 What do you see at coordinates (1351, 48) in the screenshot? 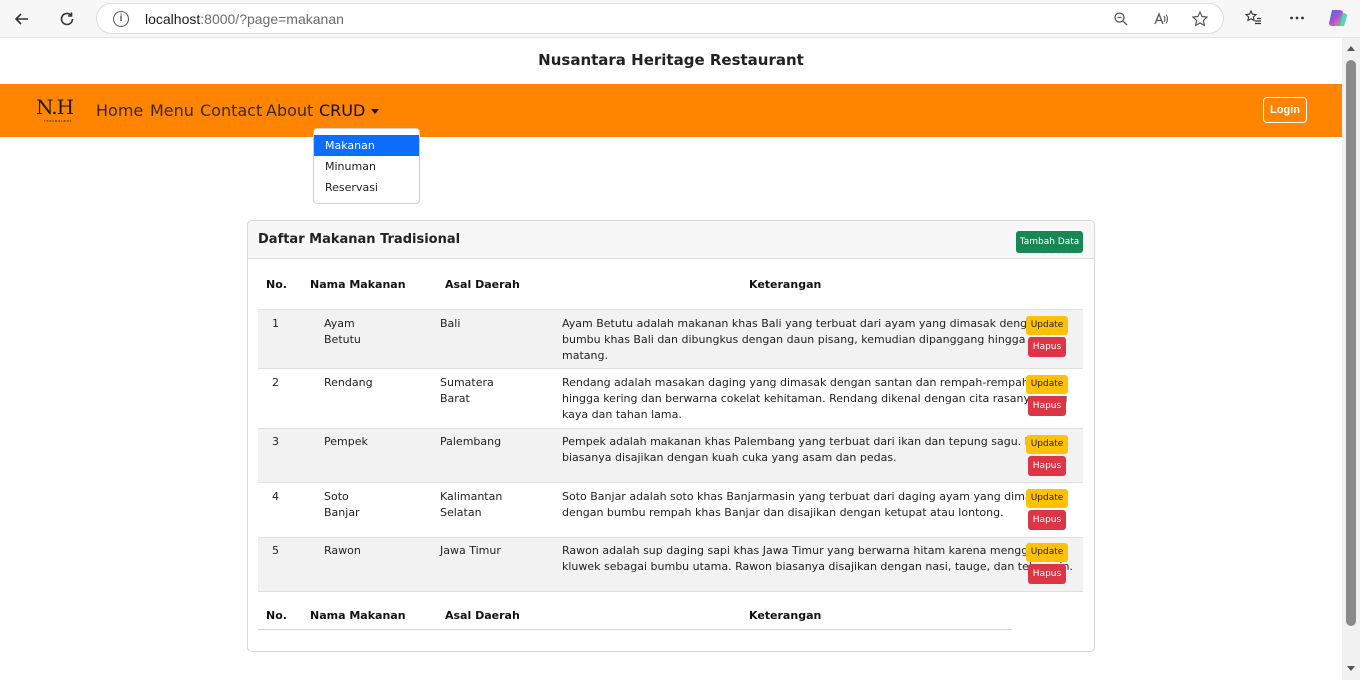
I see `scroll-up-icon` at bounding box center [1351, 48].